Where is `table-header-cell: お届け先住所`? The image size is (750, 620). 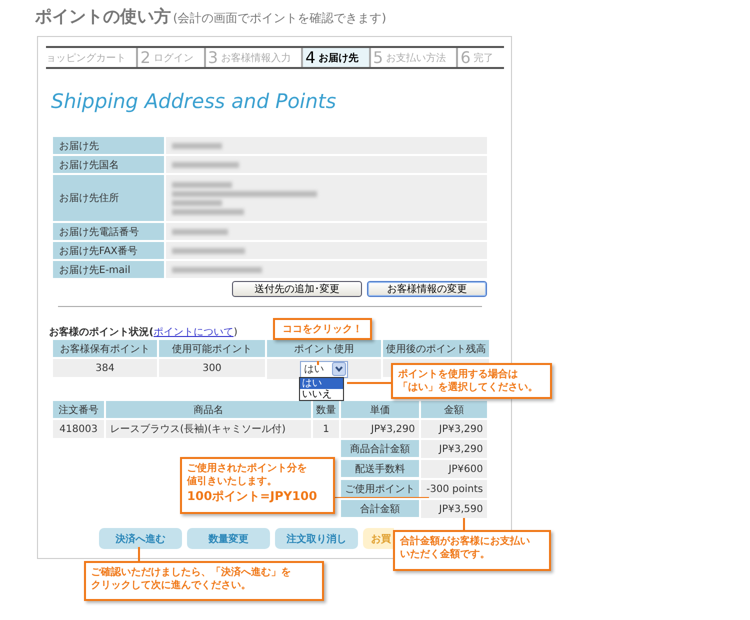
table-header-cell: お届け先住所 is located at coordinates (108, 198).